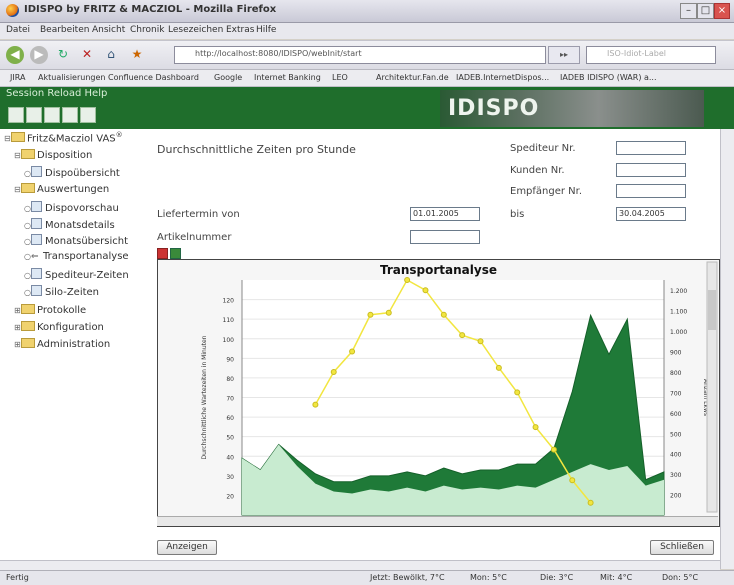 This screenshot has width=734, height=585. I want to click on label-bis: bis, so click(517, 214).